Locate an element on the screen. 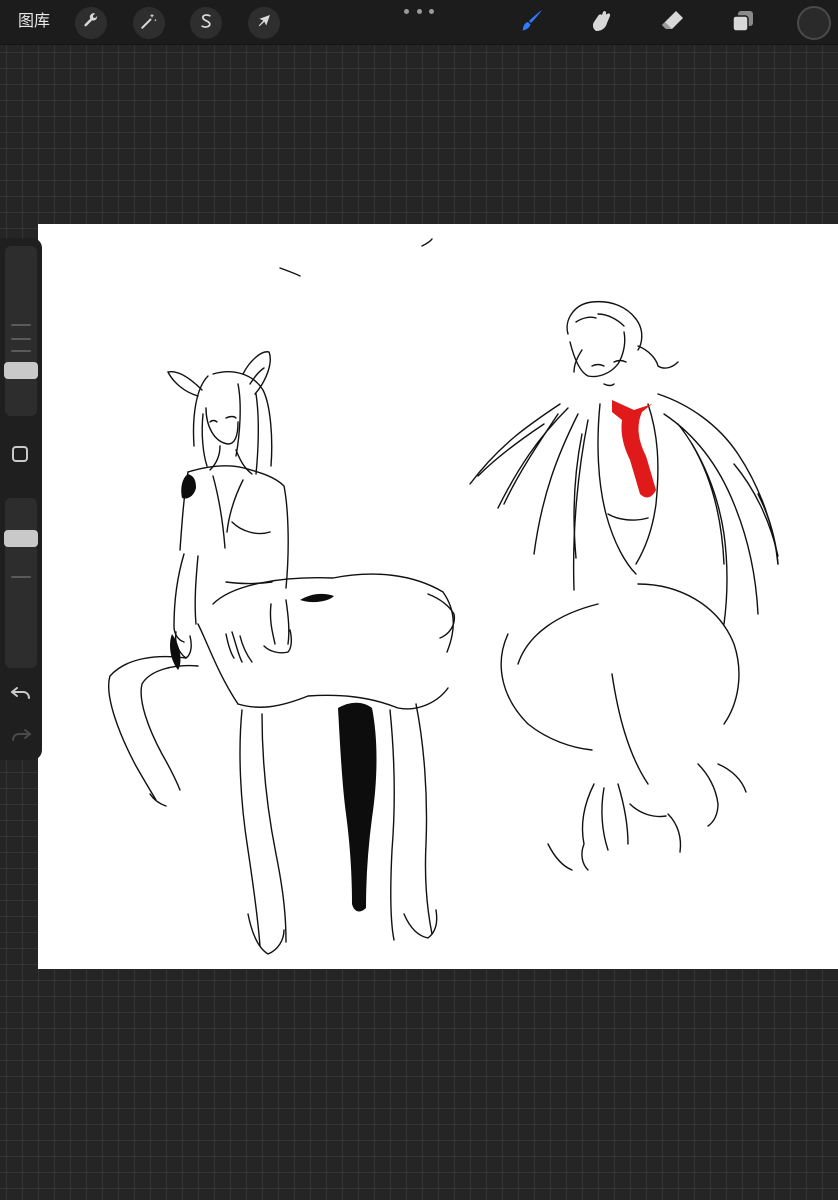  color-picker-button is located at coordinates (814, 23).